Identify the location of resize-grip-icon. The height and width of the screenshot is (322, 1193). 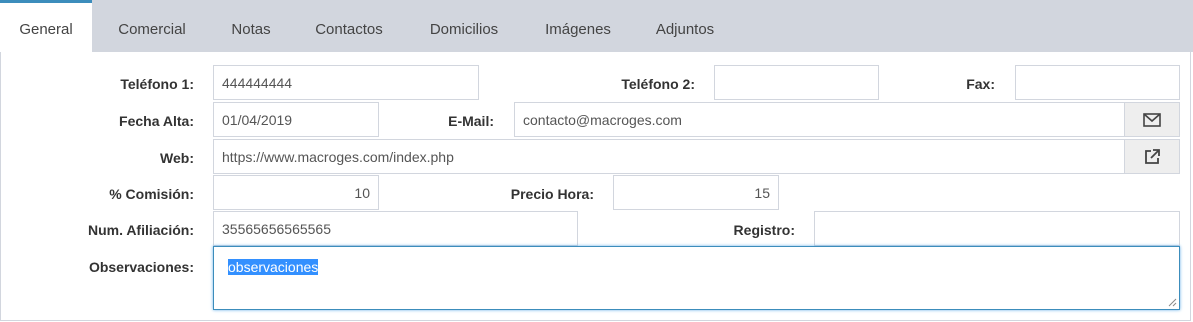
(1172, 302).